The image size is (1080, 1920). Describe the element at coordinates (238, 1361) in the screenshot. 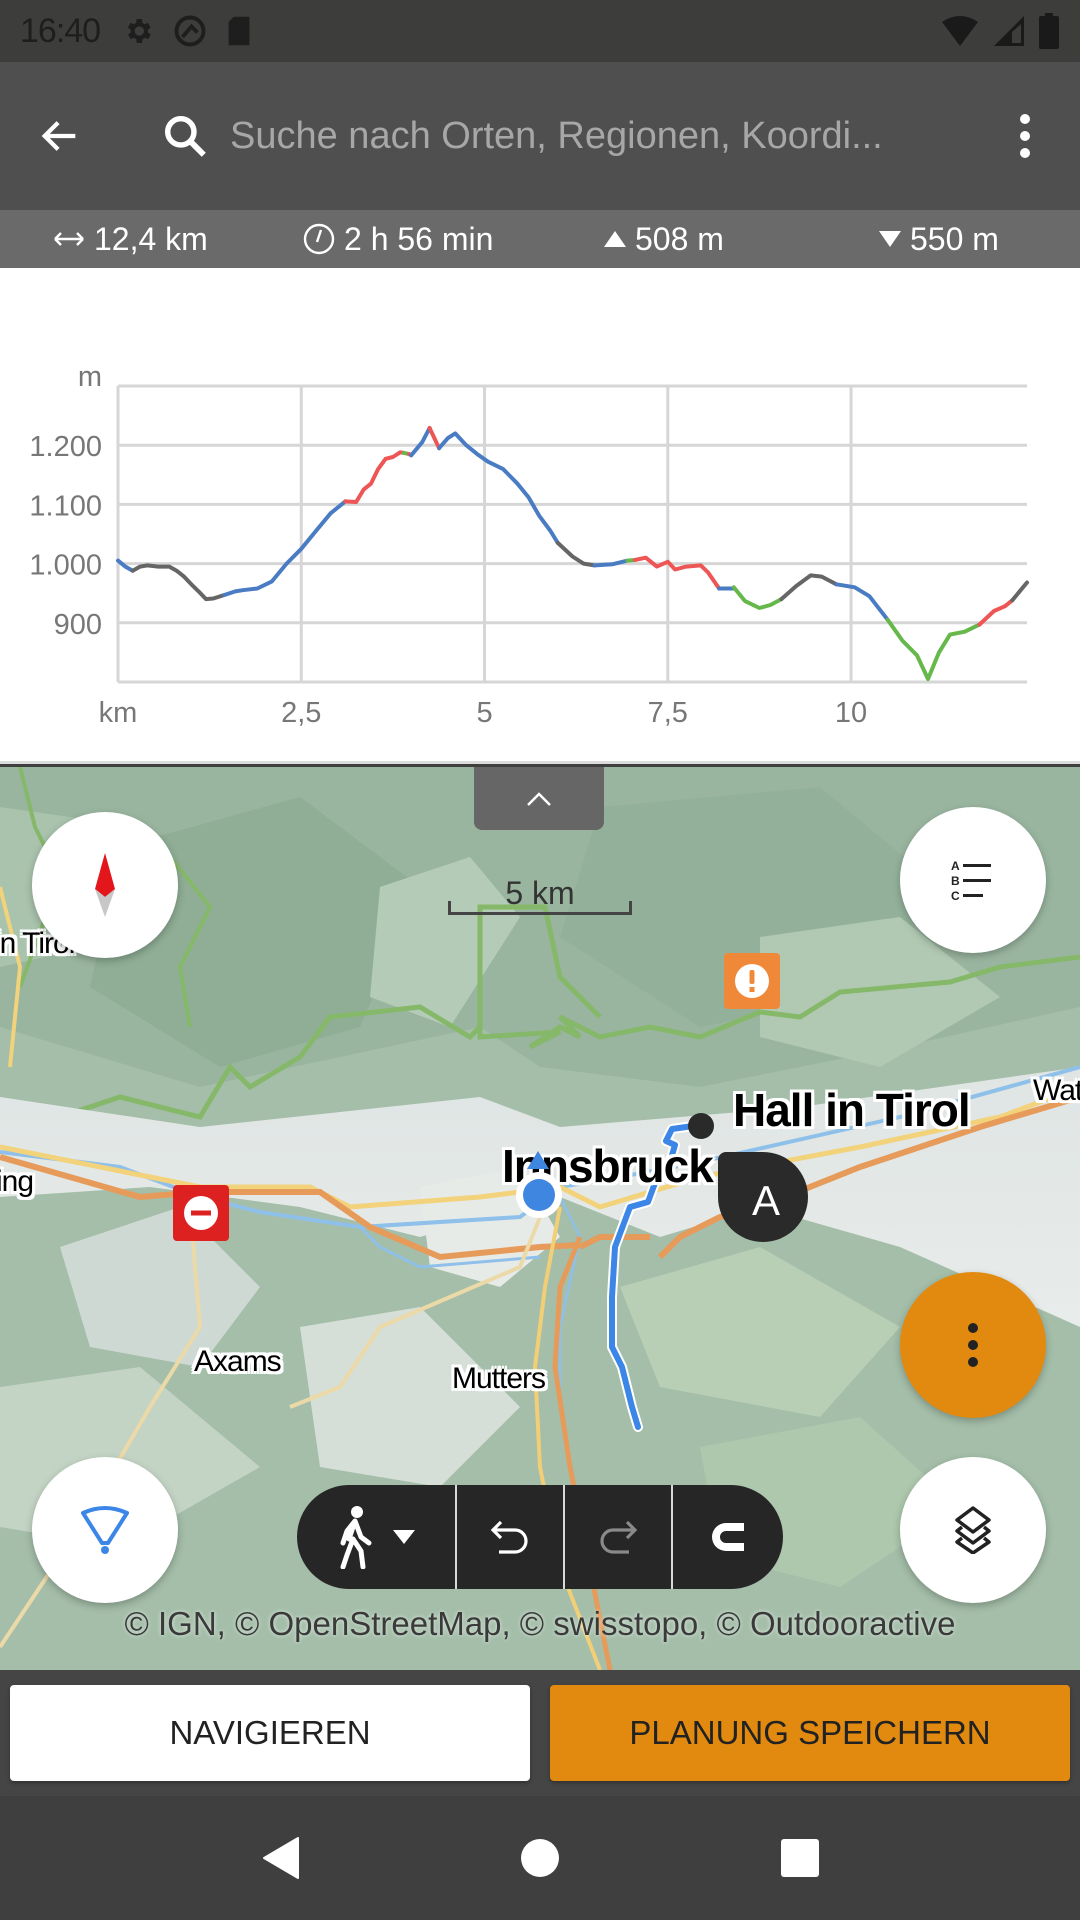

I see `place-label-axams: Axams` at that location.